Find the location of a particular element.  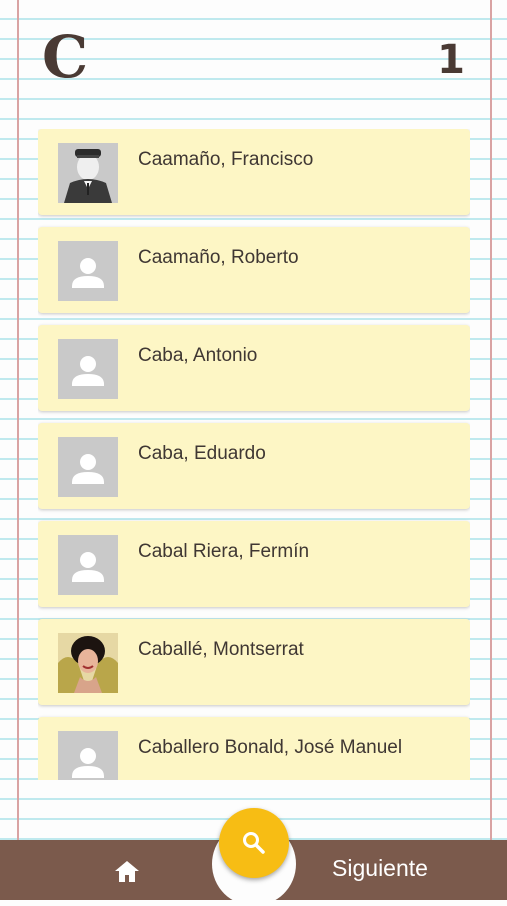

notebook-margin-right is located at coordinates (491, 450).